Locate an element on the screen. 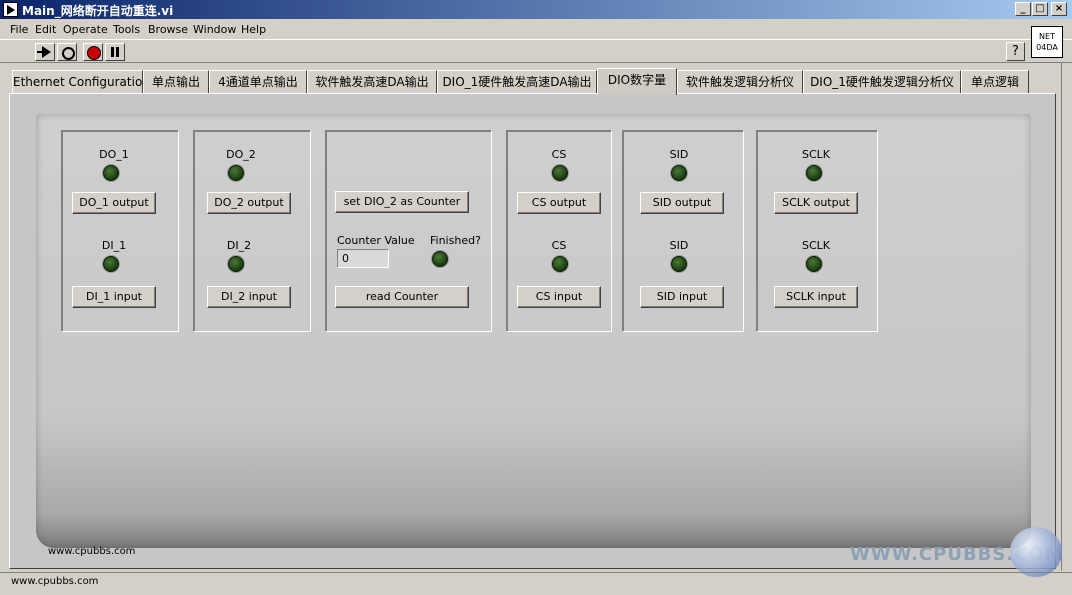 The image size is (1072, 595). cs-output-button: CS output is located at coordinates (559, 203).